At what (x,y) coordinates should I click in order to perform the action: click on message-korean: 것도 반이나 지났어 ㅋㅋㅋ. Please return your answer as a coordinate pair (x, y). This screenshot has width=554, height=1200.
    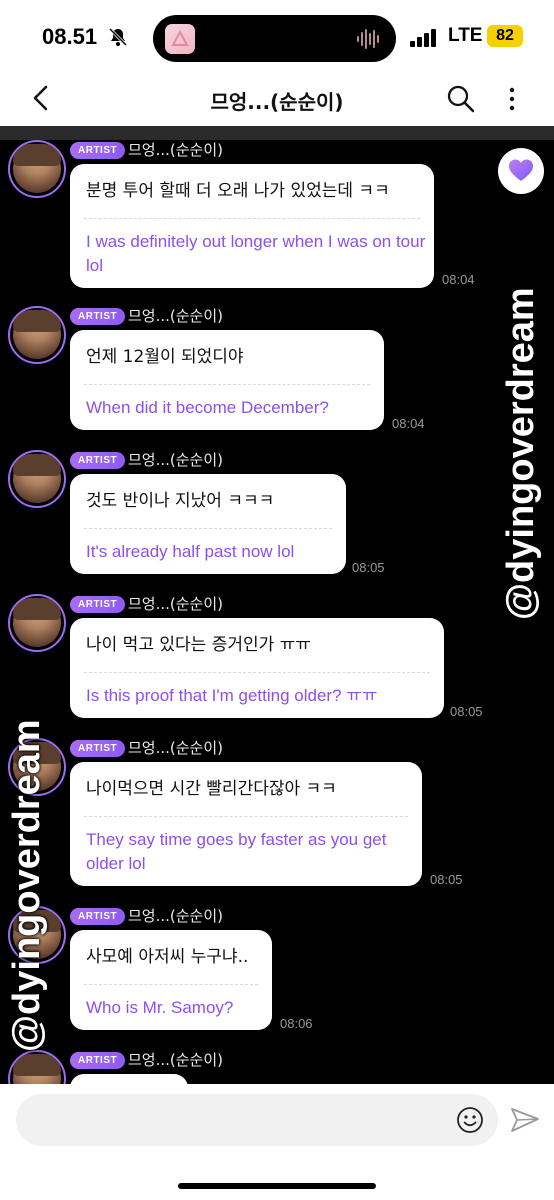
    Looking at the image, I should click on (180, 501).